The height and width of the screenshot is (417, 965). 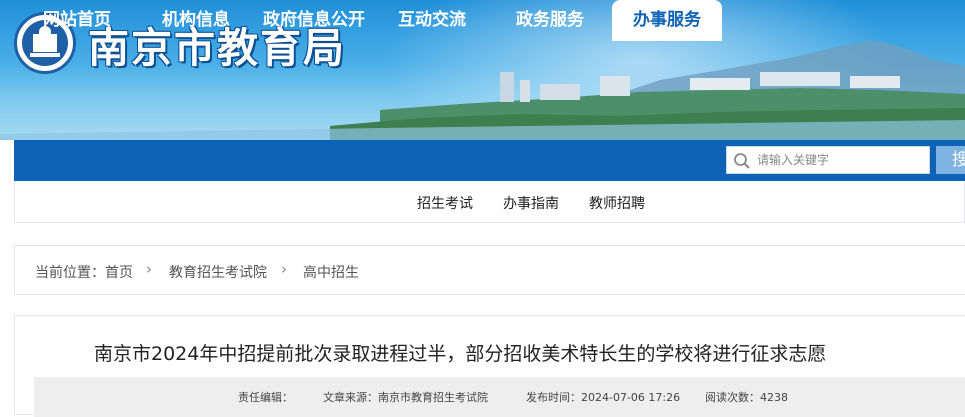 I want to click on article-editor: 责任编辑：, so click(x=265, y=397).